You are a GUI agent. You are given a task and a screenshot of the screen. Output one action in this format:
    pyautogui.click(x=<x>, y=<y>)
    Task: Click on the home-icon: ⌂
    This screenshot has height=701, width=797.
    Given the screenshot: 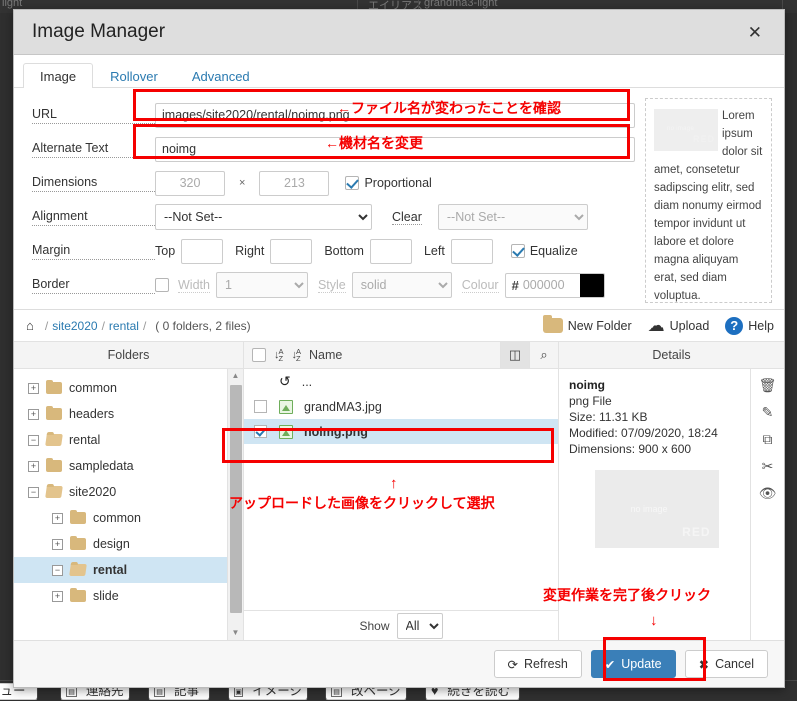 What is the action you would take?
    pyautogui.click(x=30, y=325)
    